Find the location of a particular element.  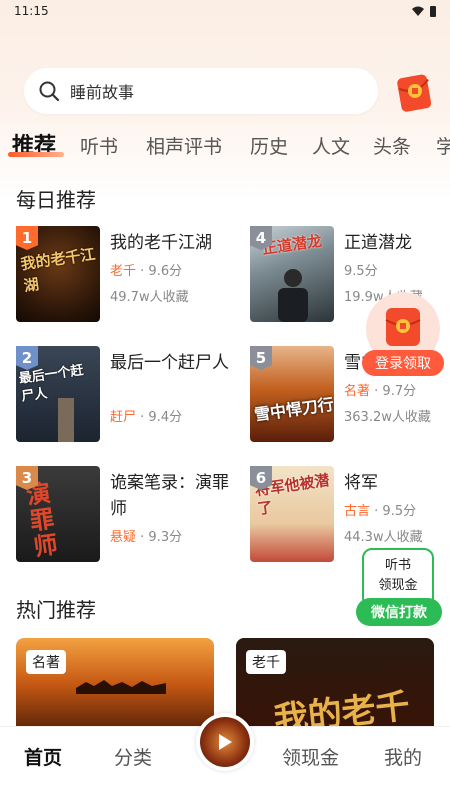

mini-player is located at coordinates (225, 742).